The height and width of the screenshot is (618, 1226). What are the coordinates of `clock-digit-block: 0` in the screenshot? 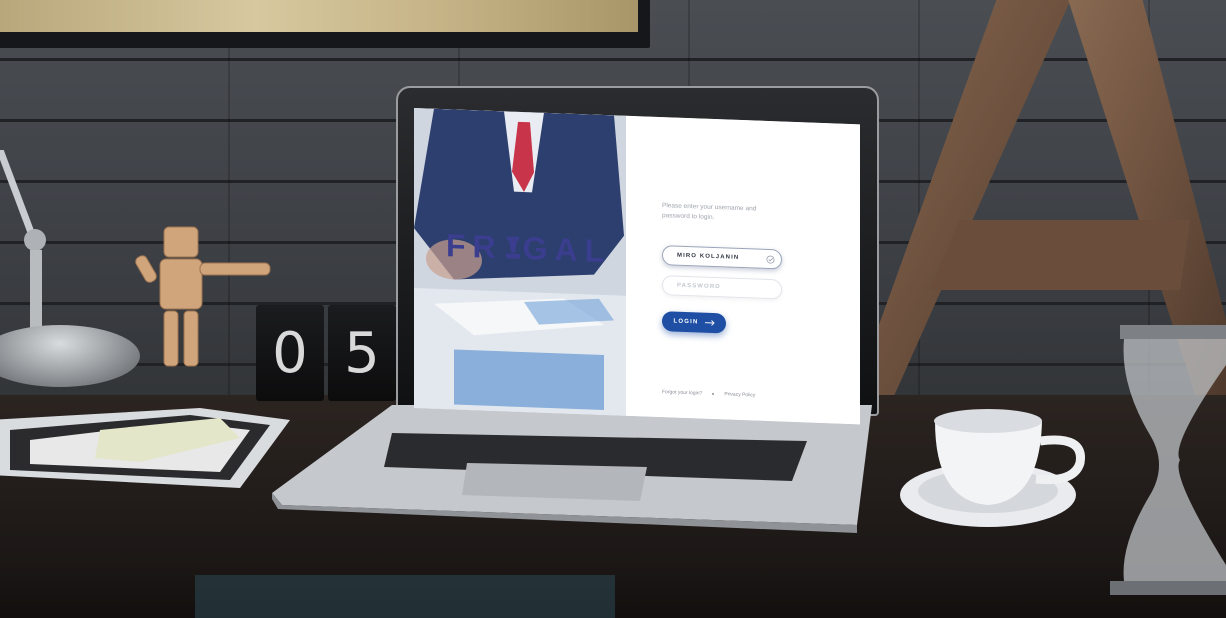 It's located at (290, 353).